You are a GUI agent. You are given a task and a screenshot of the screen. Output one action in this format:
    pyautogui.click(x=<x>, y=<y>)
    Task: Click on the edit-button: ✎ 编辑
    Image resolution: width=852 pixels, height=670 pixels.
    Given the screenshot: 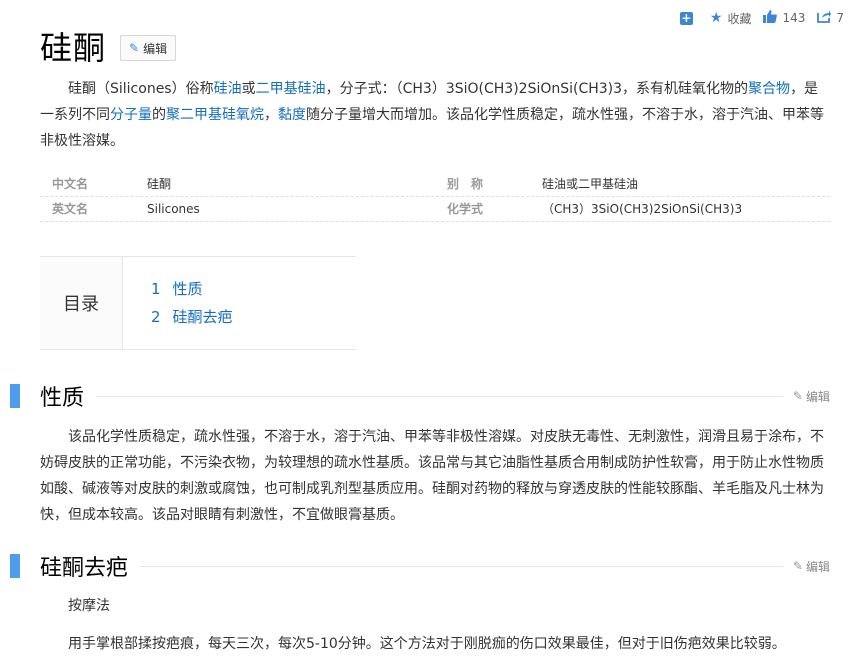 What is the action you would take?
    pyautogui.click(x=148, y=48)
    